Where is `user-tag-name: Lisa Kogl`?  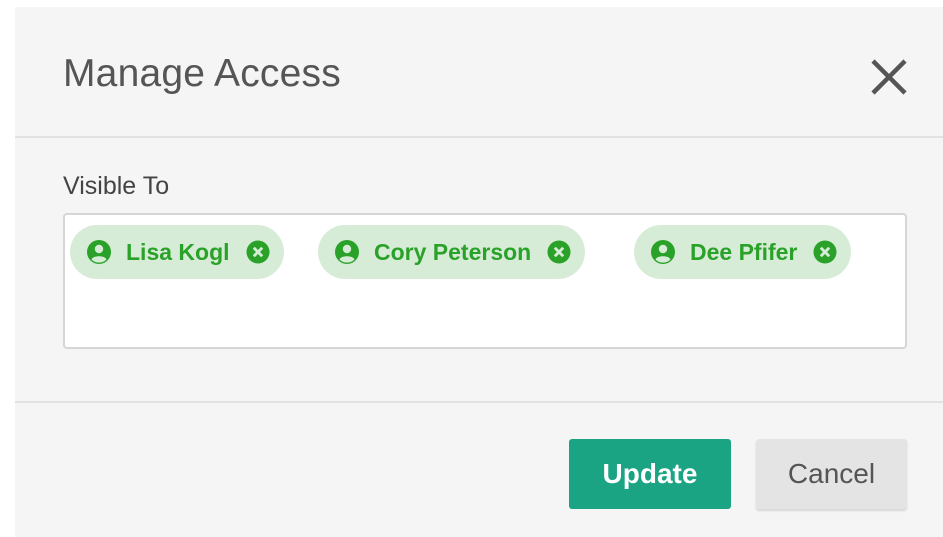
user-tag-name: Lisa Kogl is located at coordinates (178, 251).